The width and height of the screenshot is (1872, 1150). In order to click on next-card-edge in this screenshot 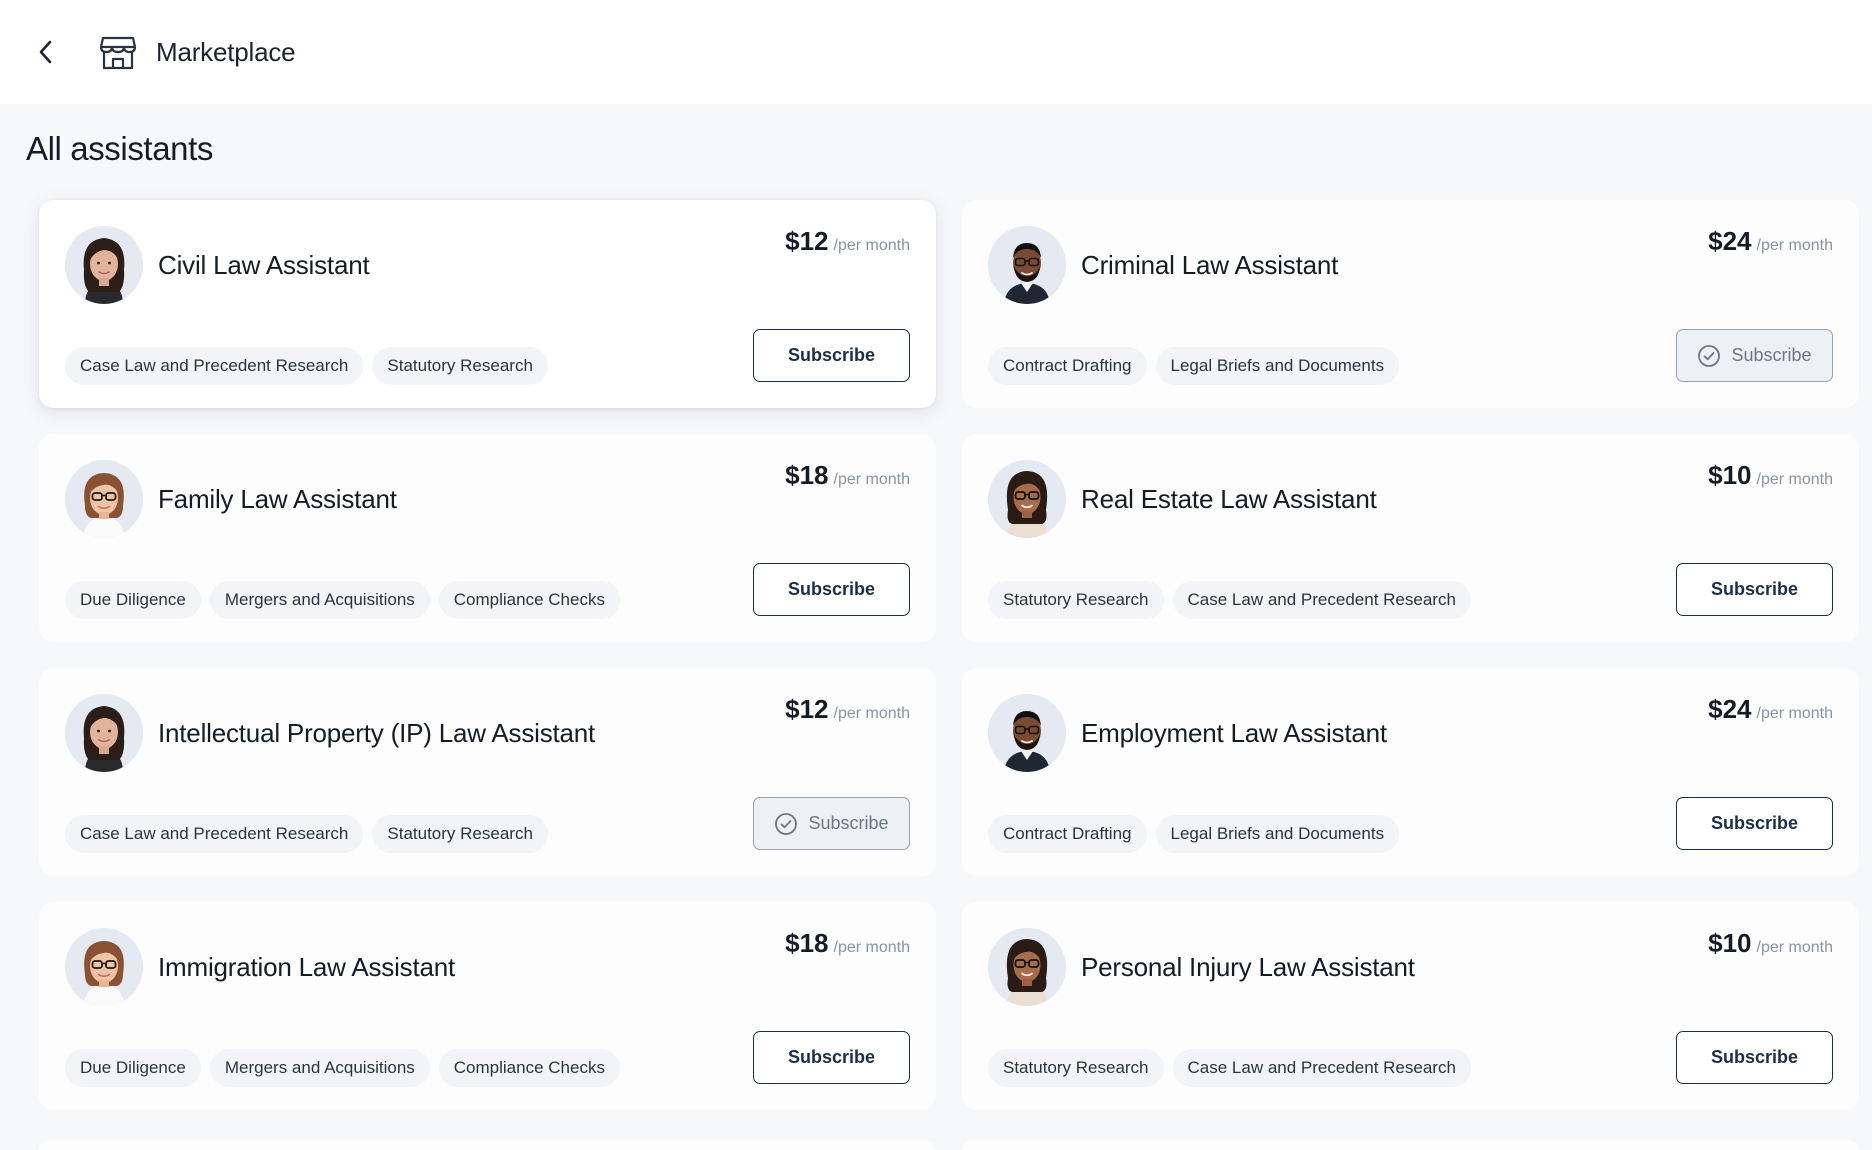, I will do `click(1410, 1145)`.